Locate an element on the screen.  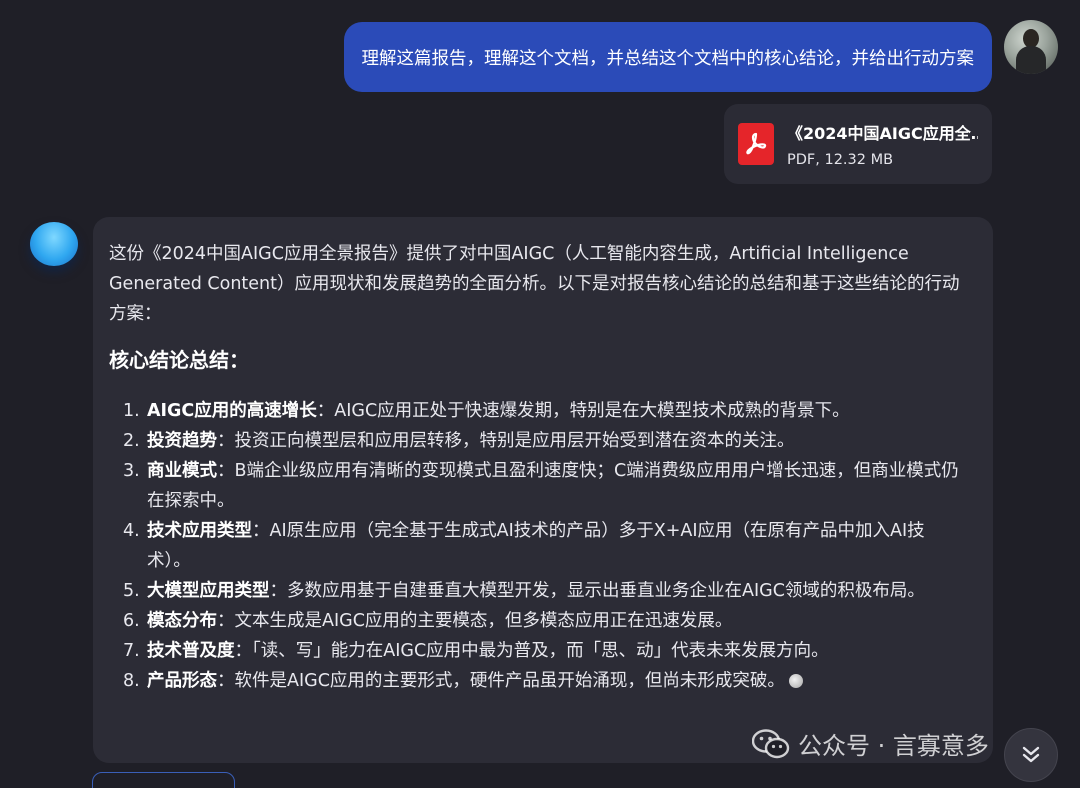
item-body: ：「读、写」能力在AIGC应用中最为普及，而「思、动」代表未来发展方向。 is located at coordinates (531, 651).